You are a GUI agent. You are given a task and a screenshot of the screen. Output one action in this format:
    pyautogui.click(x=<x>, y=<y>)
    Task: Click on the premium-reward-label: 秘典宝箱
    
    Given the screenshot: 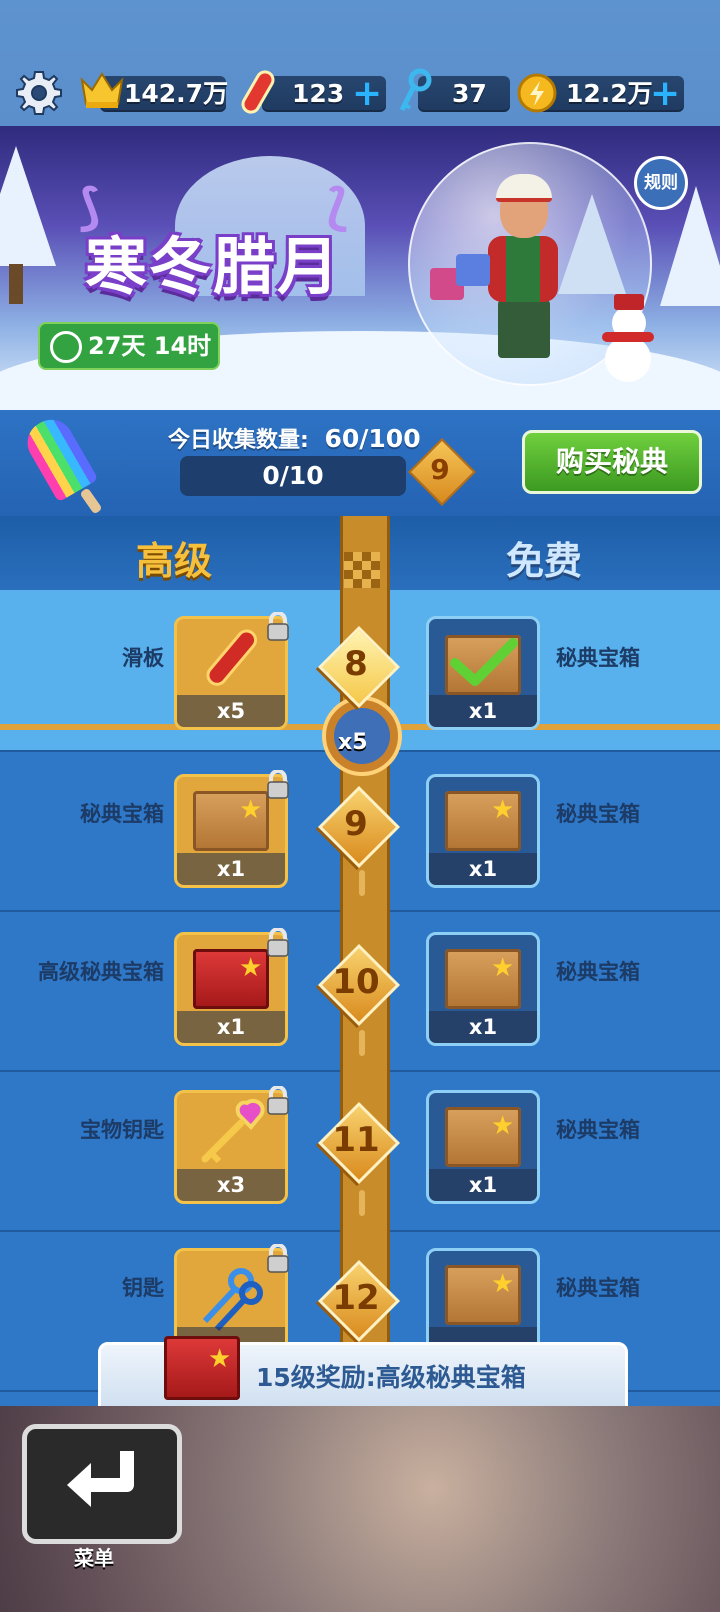 What is the action you would take?
    pyautogui.click(x=122, y=814)
    